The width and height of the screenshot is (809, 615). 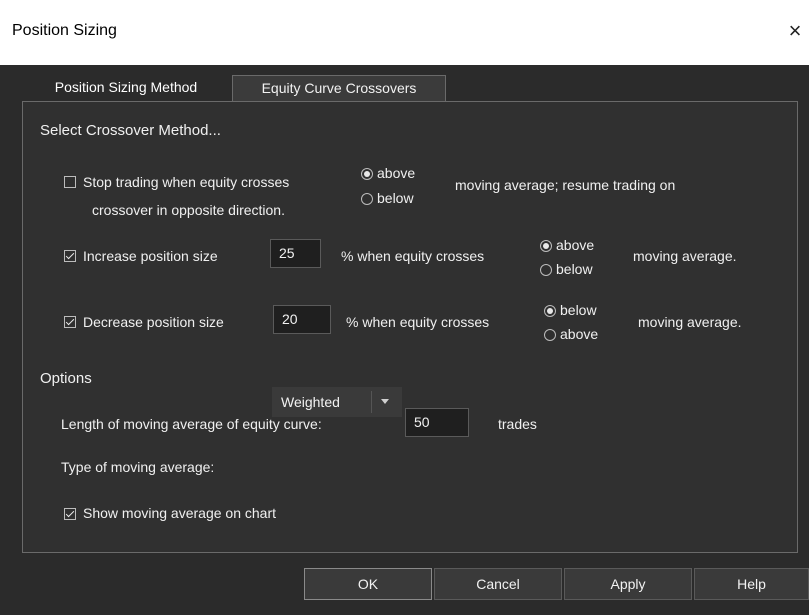 What do you see at coordinates (188, 210) in the screenshot?
I see `stop-trading-label-line2: crossover in opposite direction.` at bounding box center [188, 210].